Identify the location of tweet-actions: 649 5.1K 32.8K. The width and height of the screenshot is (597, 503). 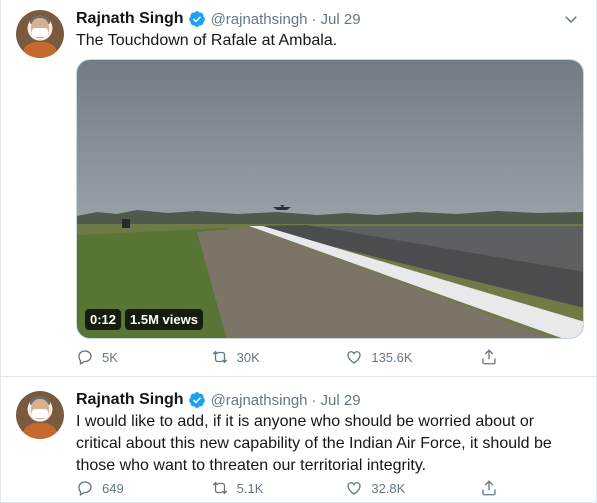
(291, 488).